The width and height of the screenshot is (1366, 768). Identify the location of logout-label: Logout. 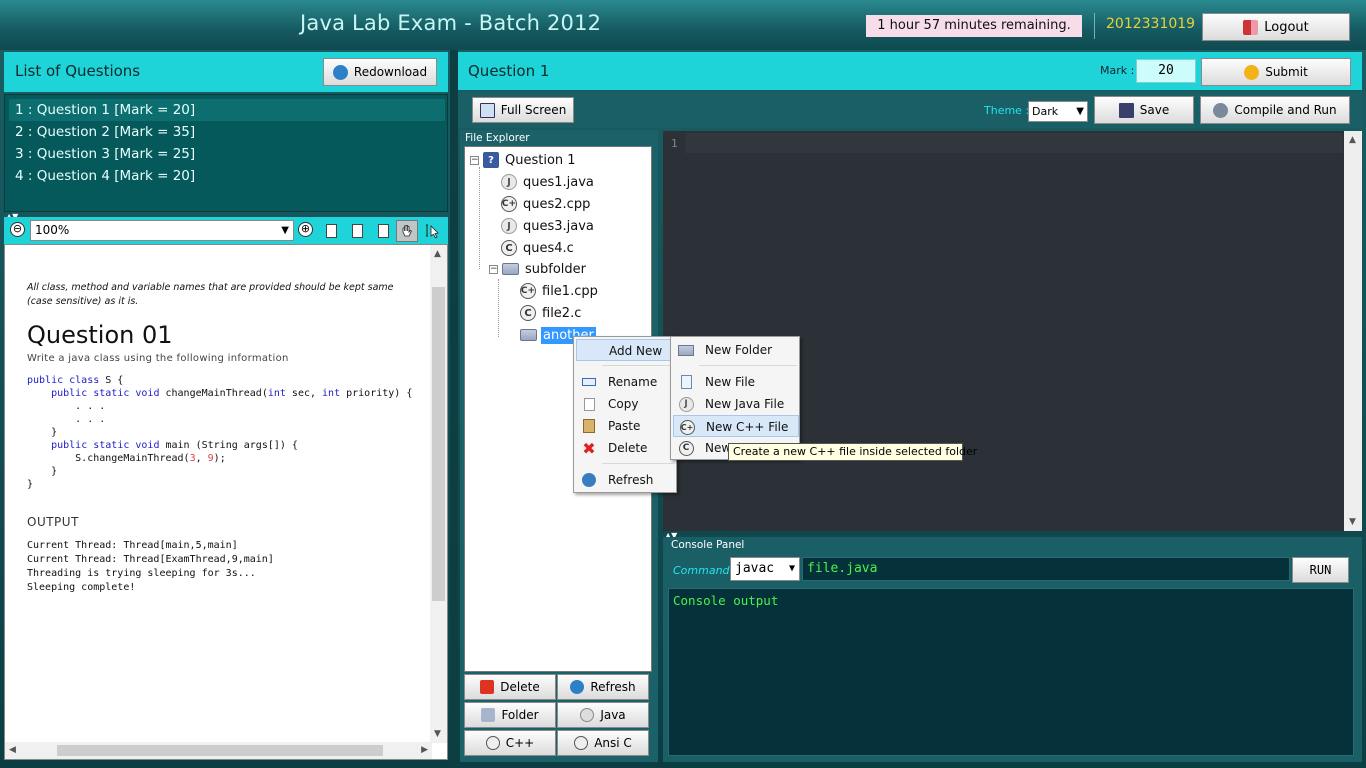
(1286, 27).